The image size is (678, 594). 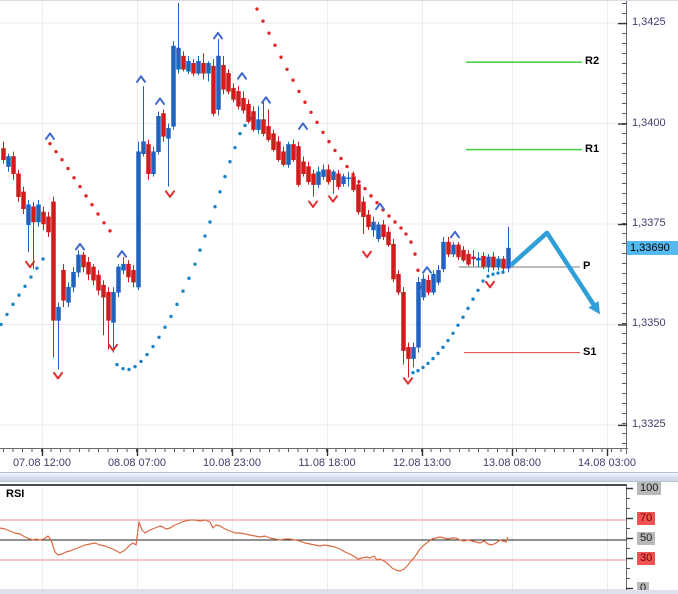 I want to click on pivot-label-s1: S1, so click(x=590, y=351).